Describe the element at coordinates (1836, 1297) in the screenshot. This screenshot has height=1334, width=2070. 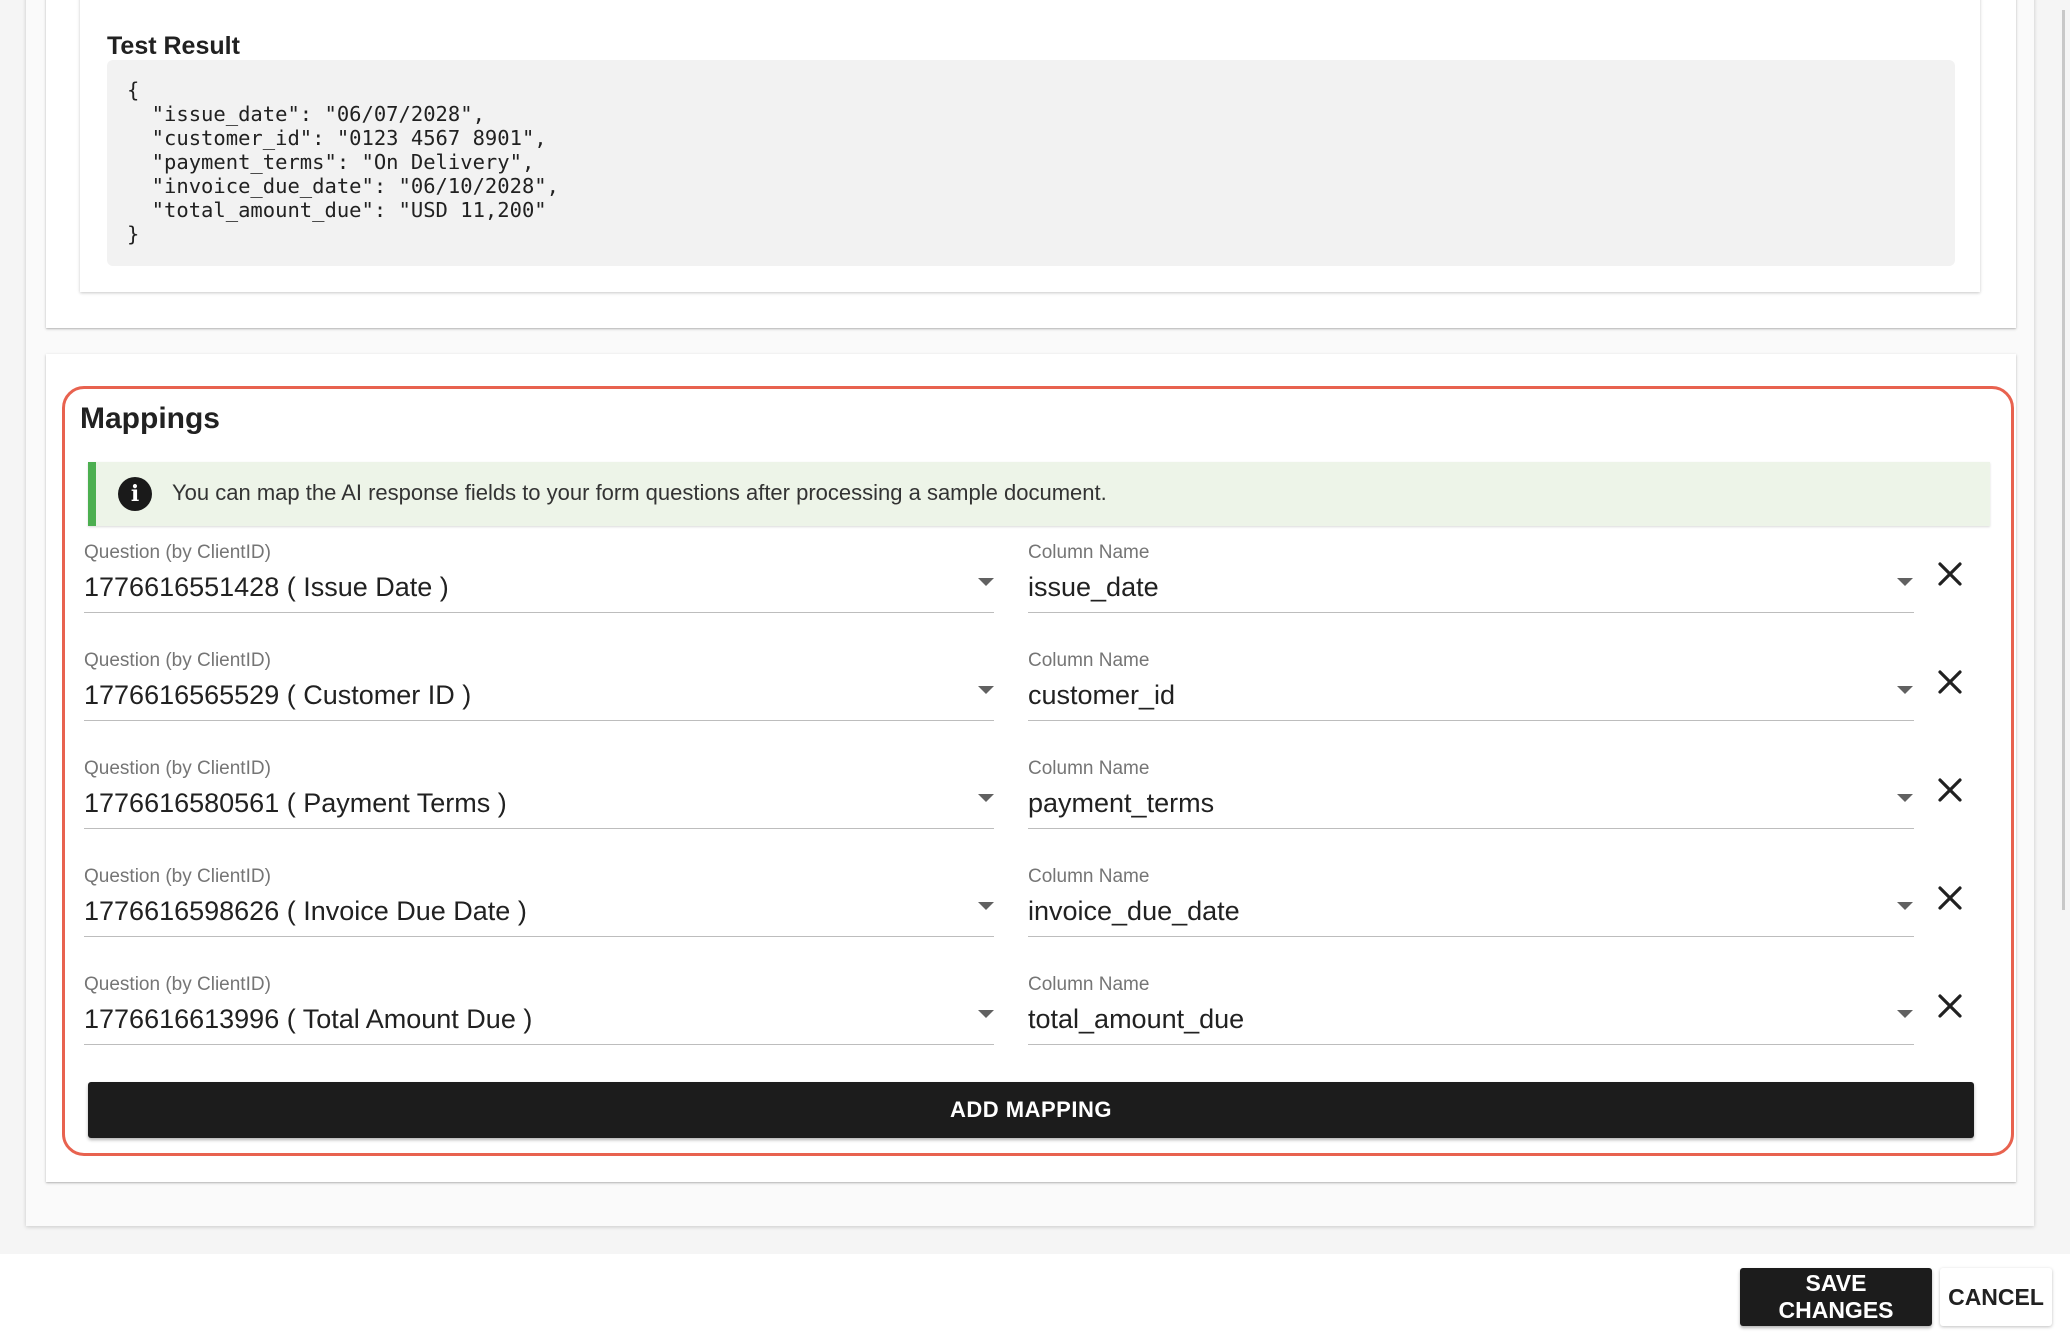
I see `save-changes-button: SAVE CHANGES` at that location.